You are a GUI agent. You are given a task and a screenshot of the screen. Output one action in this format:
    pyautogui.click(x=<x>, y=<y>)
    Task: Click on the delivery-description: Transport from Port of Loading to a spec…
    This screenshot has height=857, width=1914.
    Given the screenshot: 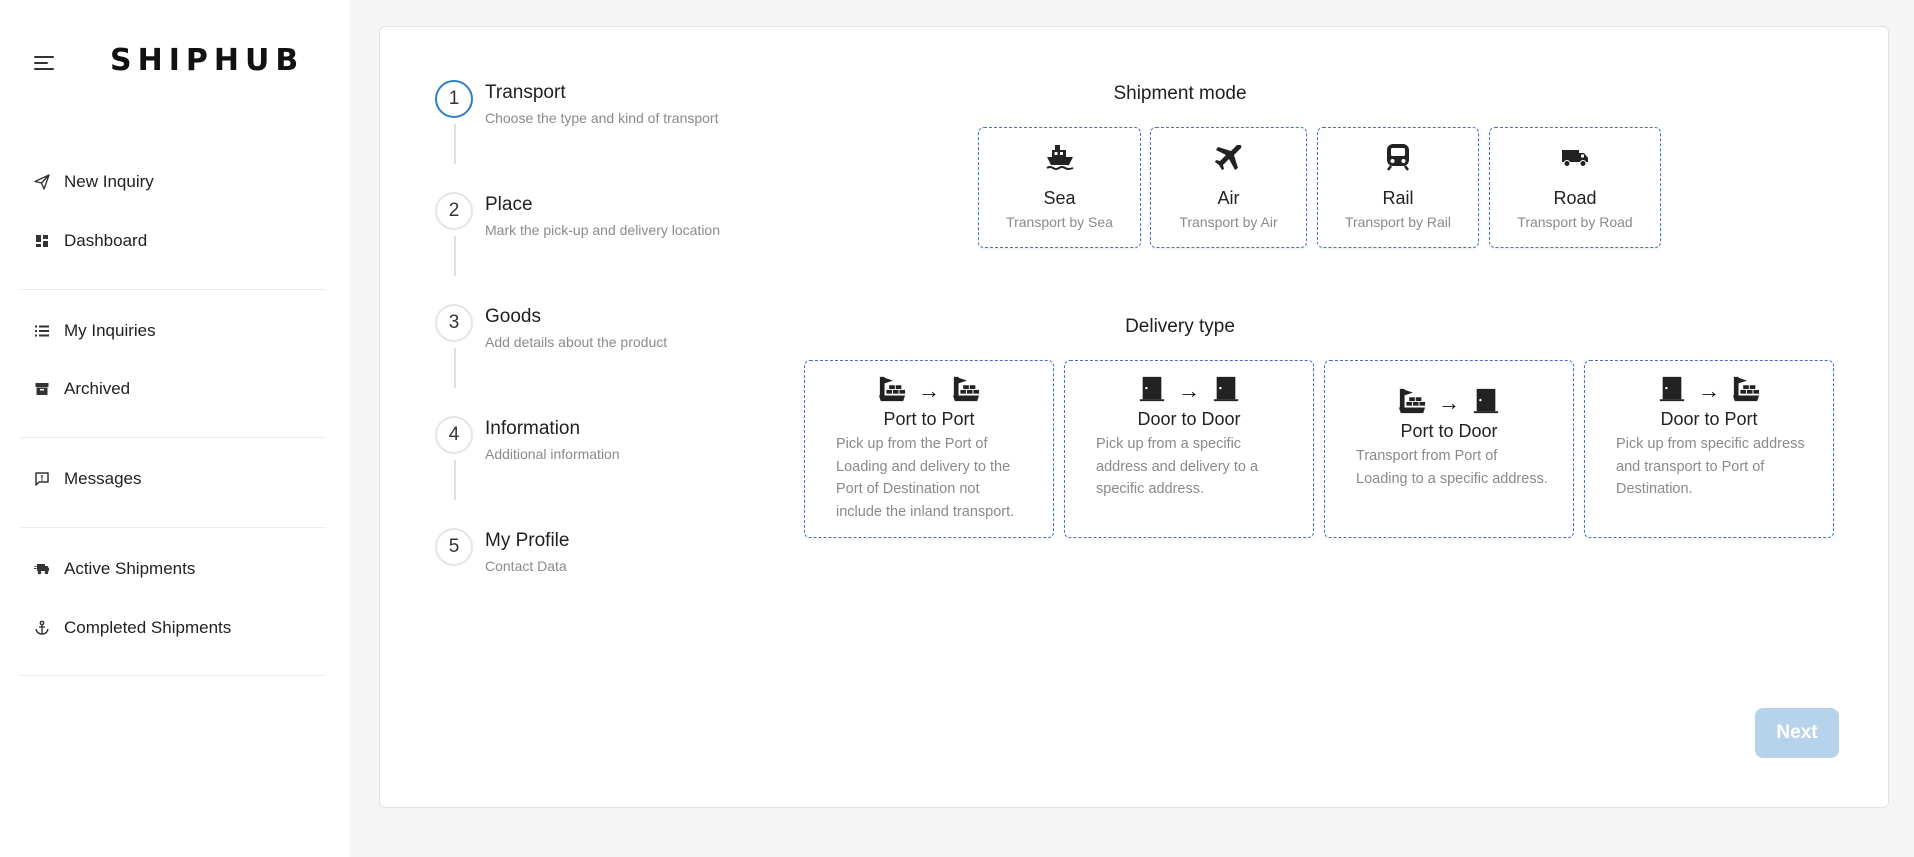 What is the action you would take?
    pyautogui.click(x=1452, y=467)
    